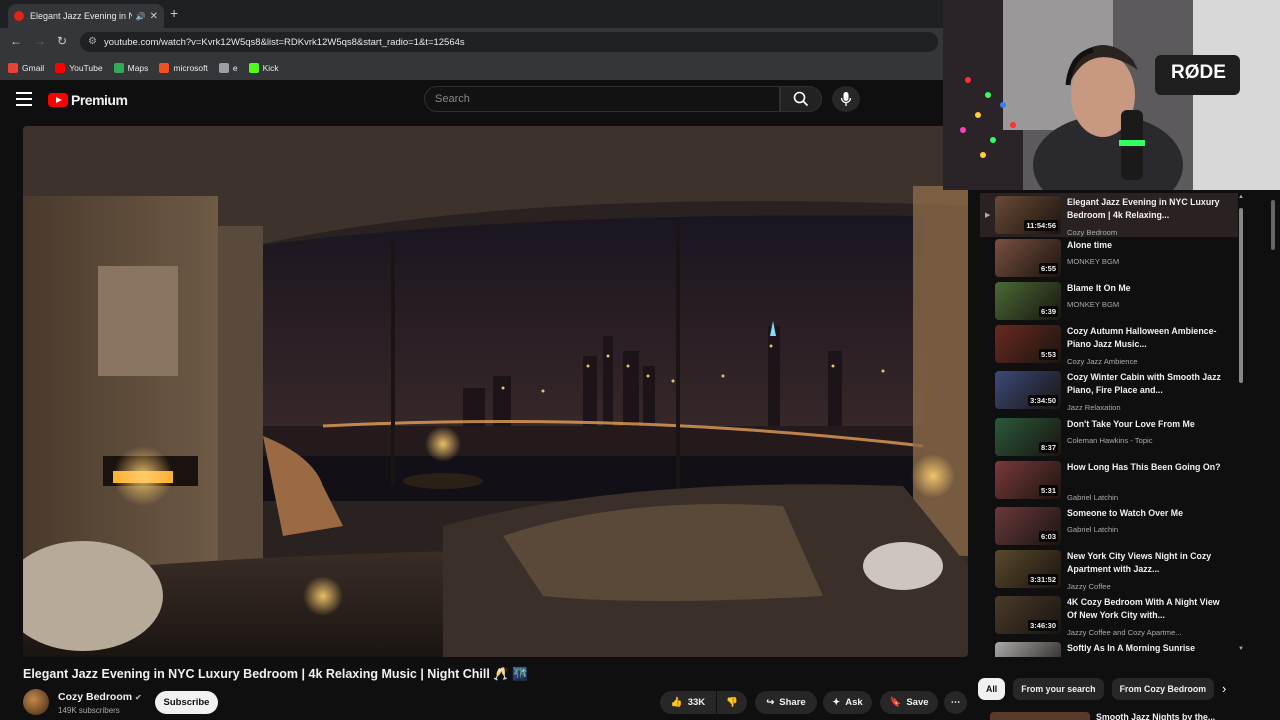 The height and width of the screenshot is (720, 1280). I want to click on search-button, so click(801, 99).